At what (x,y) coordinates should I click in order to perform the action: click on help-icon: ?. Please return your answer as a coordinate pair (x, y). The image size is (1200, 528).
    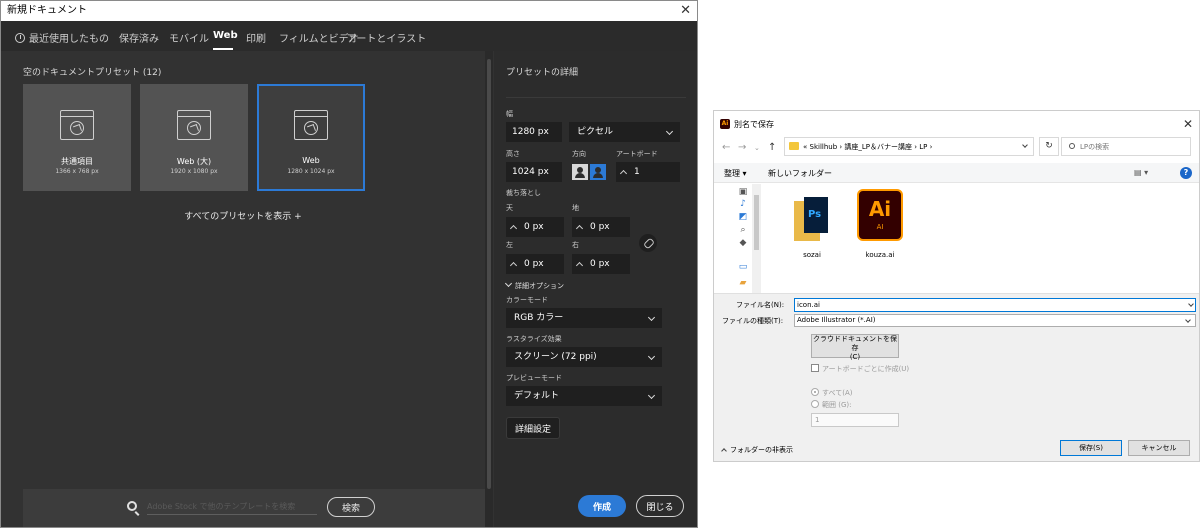
    Looking at the image, I should click on (1186, 173).